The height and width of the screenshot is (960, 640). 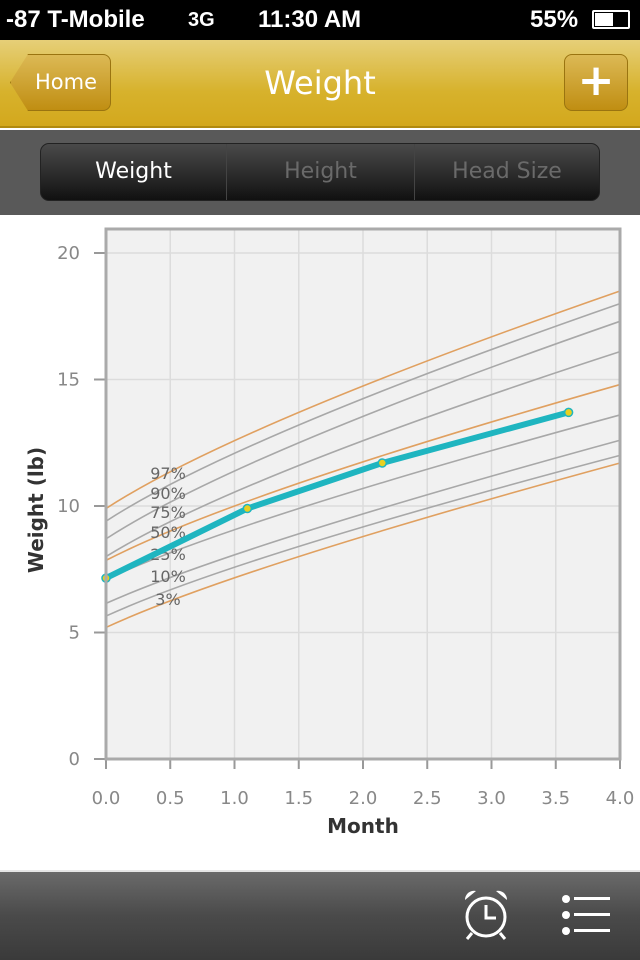 I want to click on navigation-bar: Home Weight +, so click(x=320, y=84).